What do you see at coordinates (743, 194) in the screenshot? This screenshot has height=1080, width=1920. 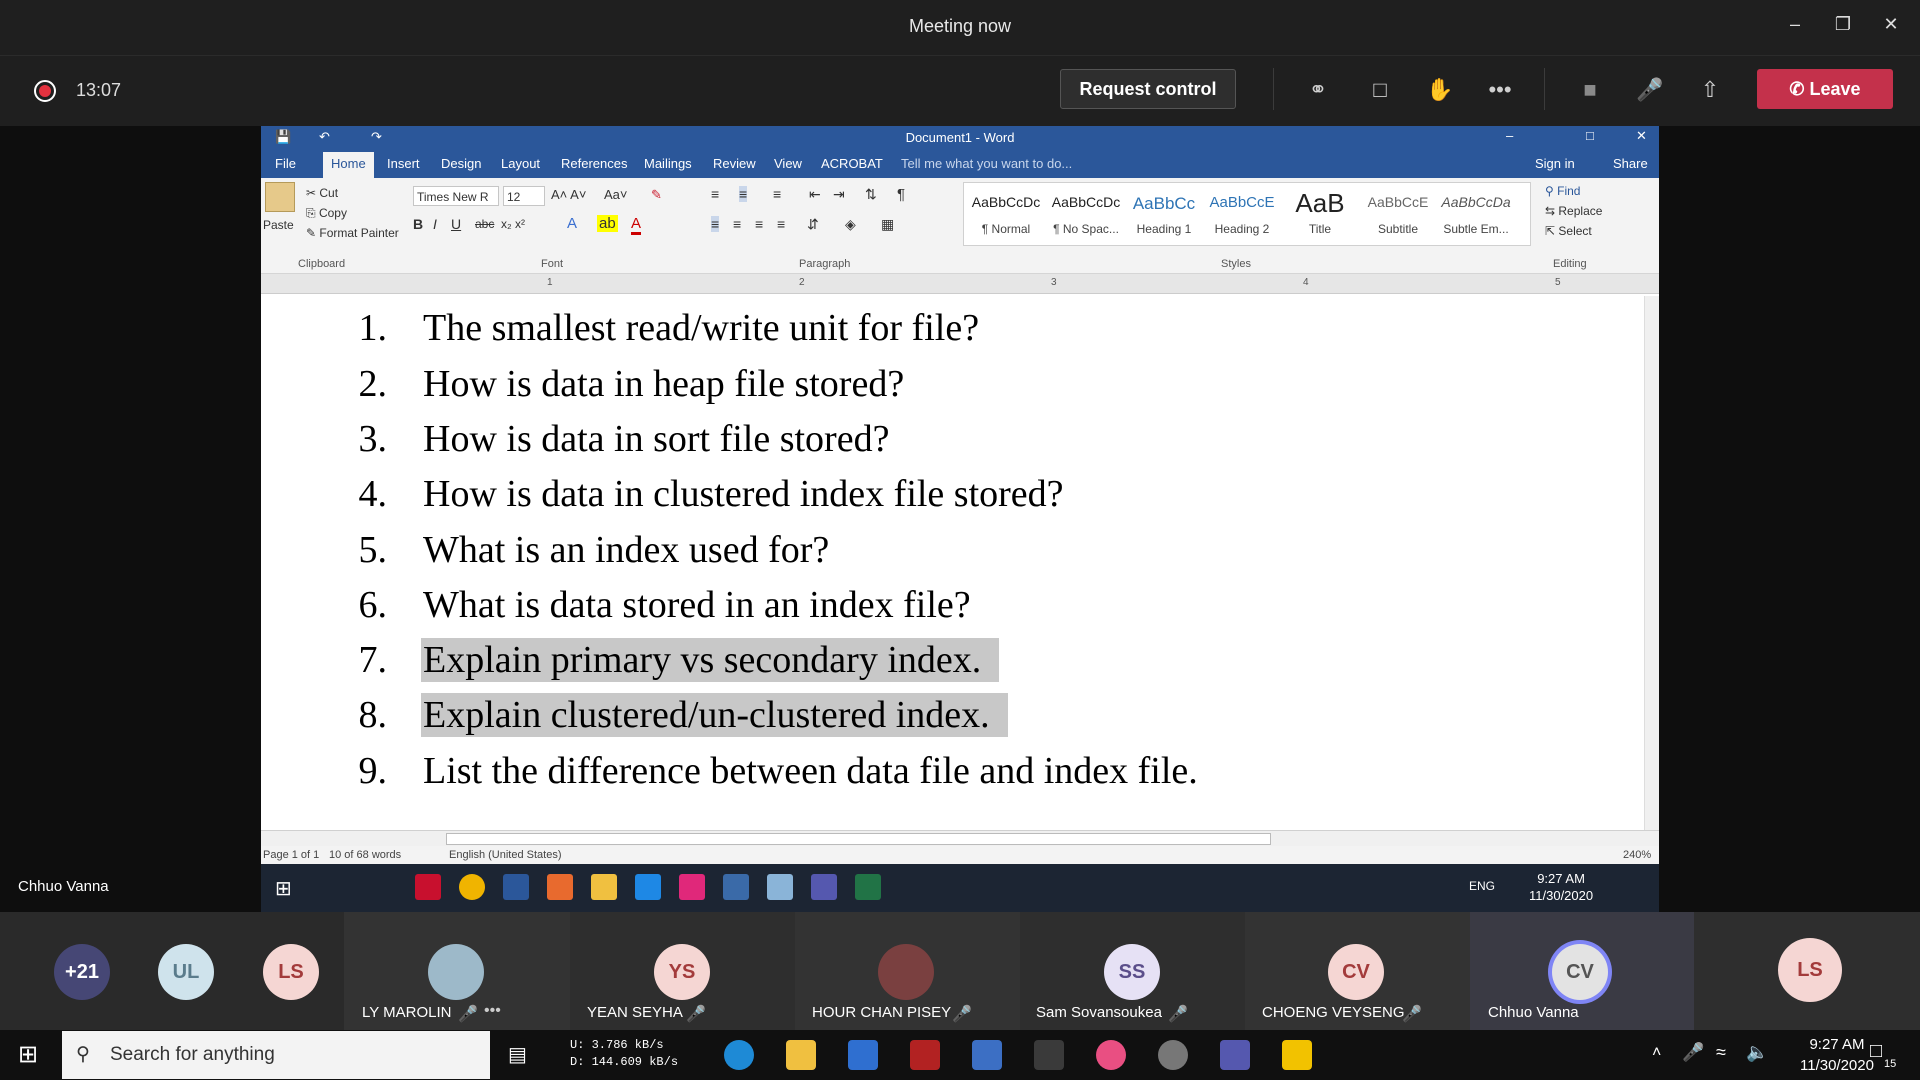 I see `numbering-icon: ≡` at bounding box center [743, 194].